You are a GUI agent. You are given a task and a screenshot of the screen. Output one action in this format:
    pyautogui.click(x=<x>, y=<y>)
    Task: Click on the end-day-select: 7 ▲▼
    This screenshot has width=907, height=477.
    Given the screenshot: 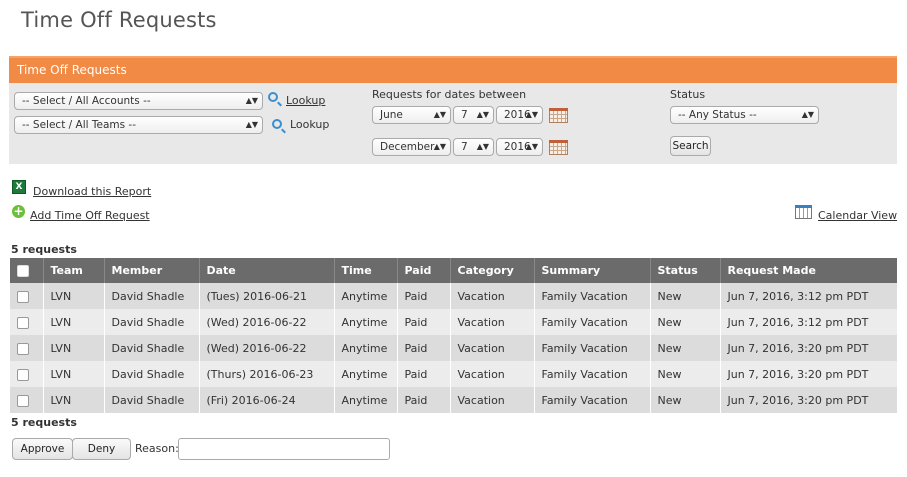 What is the action you would take?
    pyautogui.click(x=473, y=147)
    